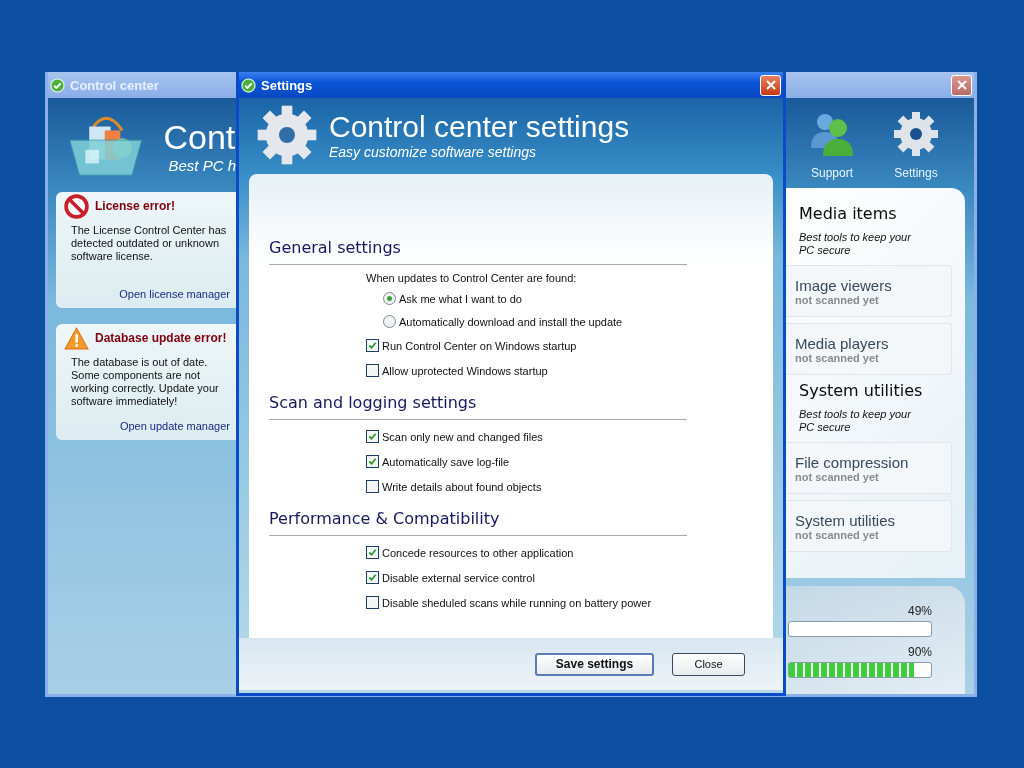  What do you see at coordinates (842, 343) in the screenshot?
I see `category-name: Media players` at bounding box center [842, 343].